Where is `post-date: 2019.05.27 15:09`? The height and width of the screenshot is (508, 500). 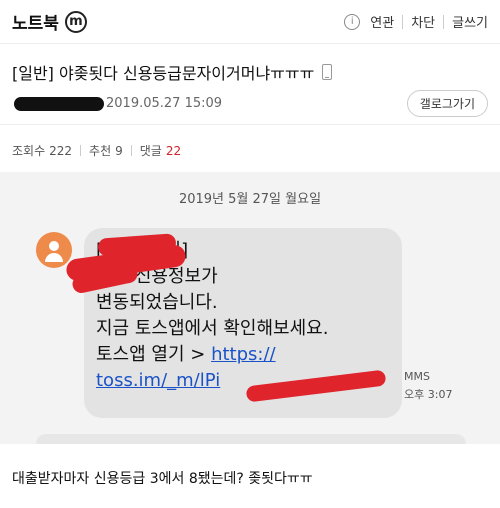
post-date: 2019.05.27 15:09 is located at coordinates (164, 103).